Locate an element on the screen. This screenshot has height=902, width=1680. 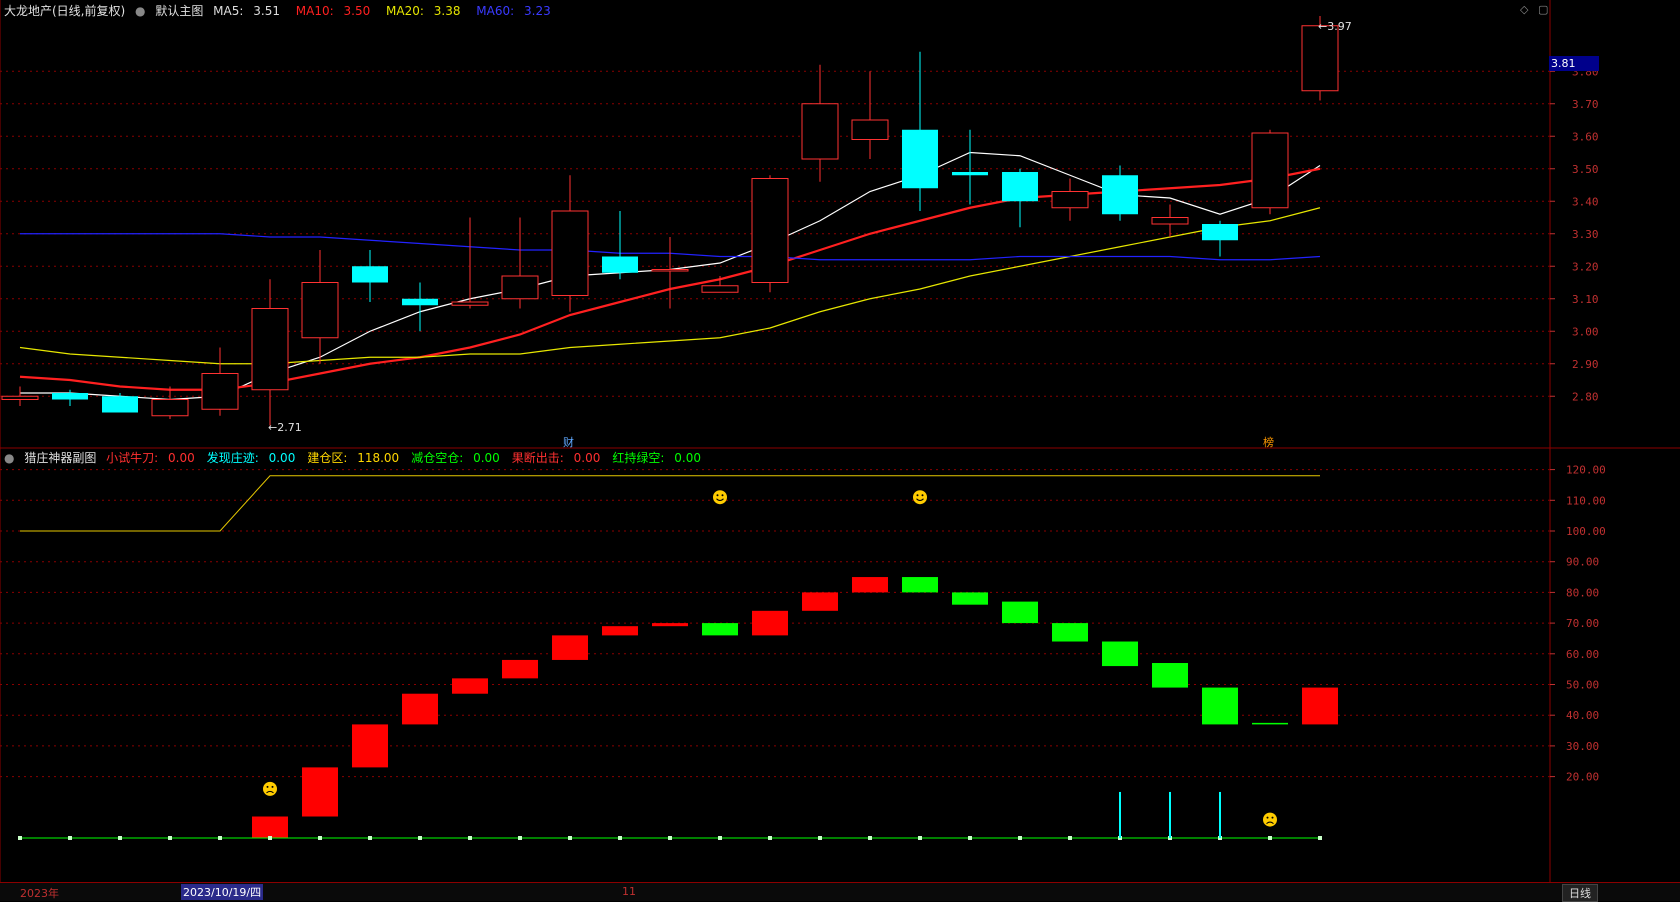
finance-event-mark: 财 is located at coordinates (568, 442).